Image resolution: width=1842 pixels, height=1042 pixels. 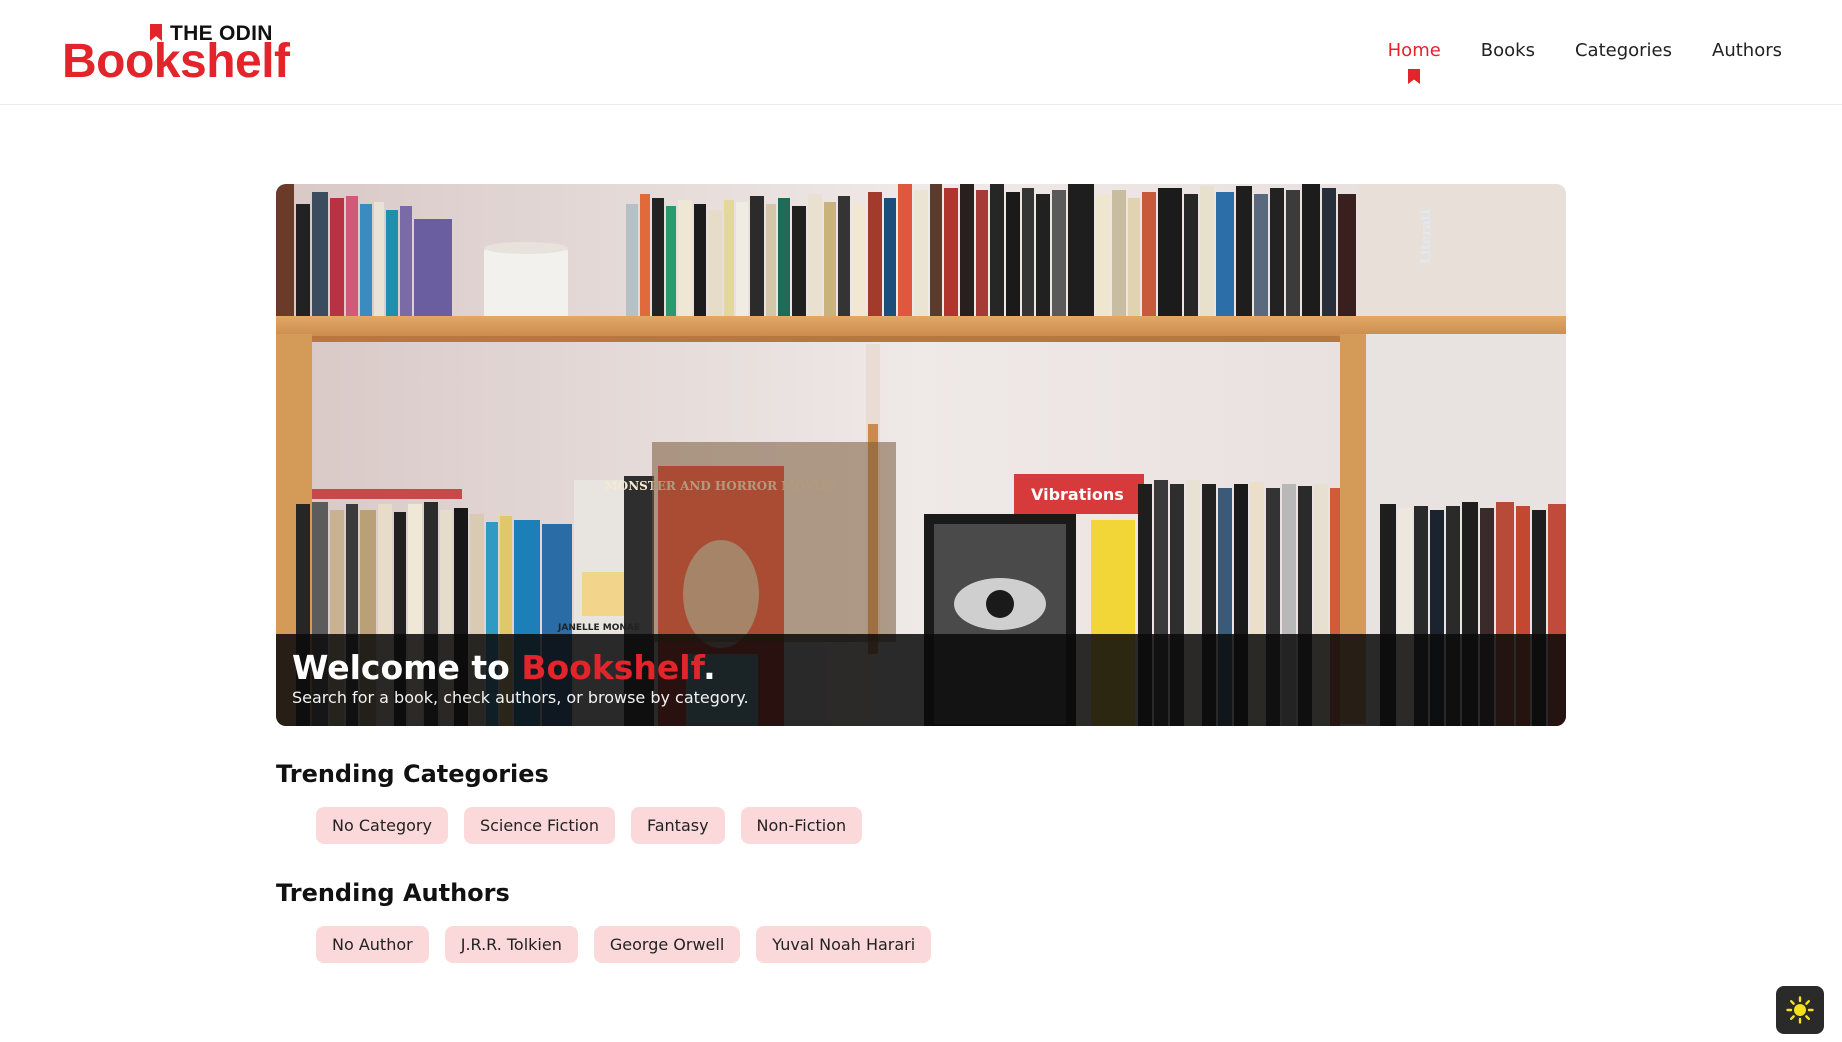 What do you see at coordinates (372, 944) in the screenshot?
I see `author-chip: No Author` at bounding box center [372, 944].